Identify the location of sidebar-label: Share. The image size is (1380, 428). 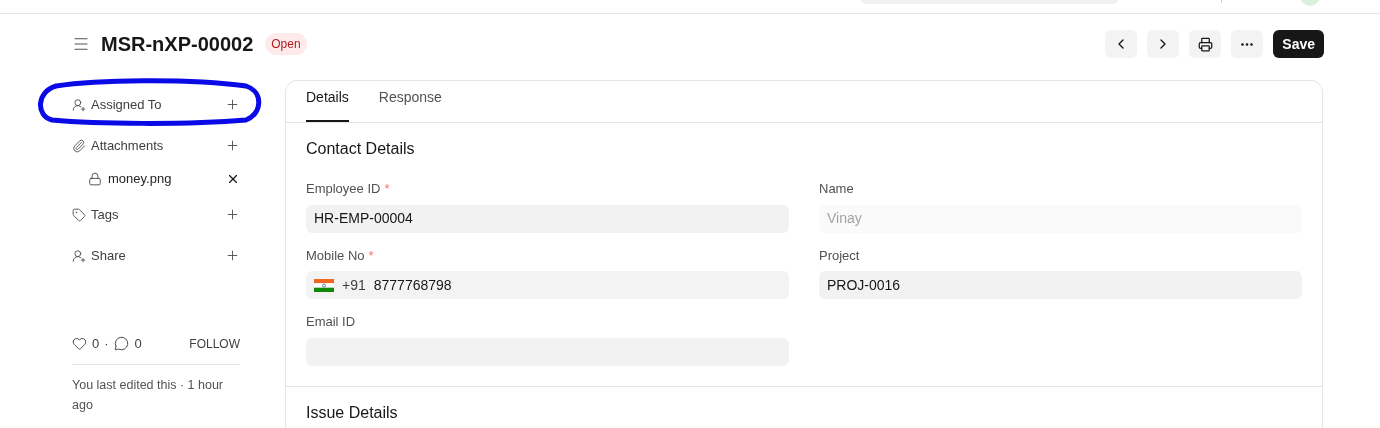
(108, 255).